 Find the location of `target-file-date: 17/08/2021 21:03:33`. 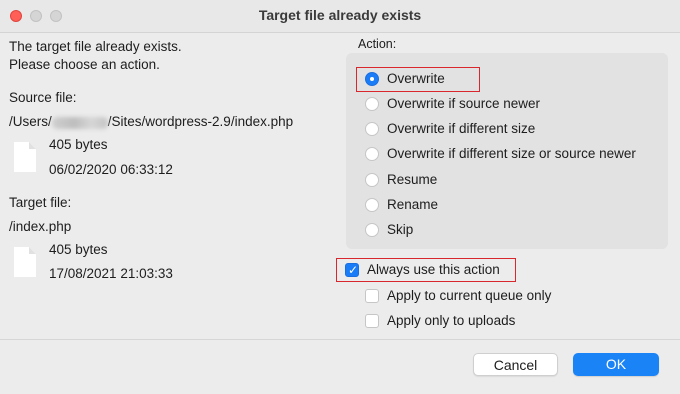

target-file-date: 17/08/2021 21:03:33 is located at coordinates (111, 273).